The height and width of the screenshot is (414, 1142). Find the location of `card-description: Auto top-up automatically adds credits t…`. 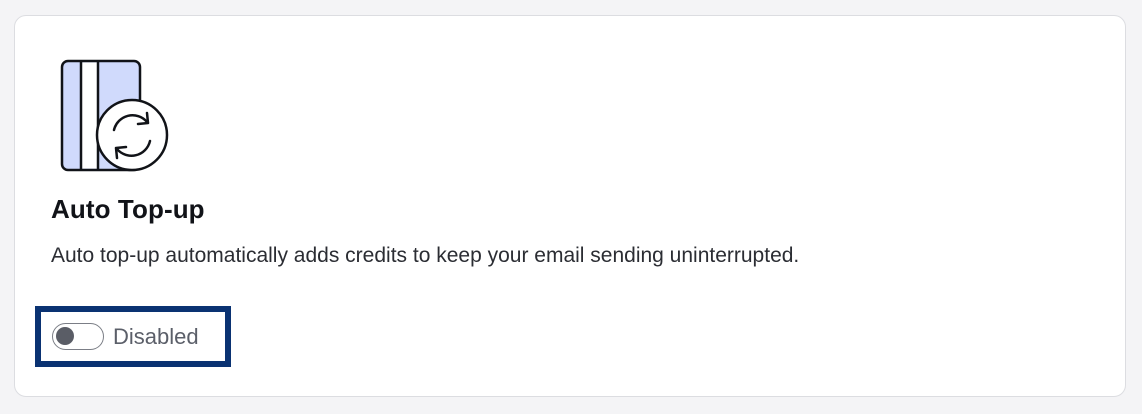

card-description: Auto top-up automatically adds credits t… is located at coordinates (425, 255).